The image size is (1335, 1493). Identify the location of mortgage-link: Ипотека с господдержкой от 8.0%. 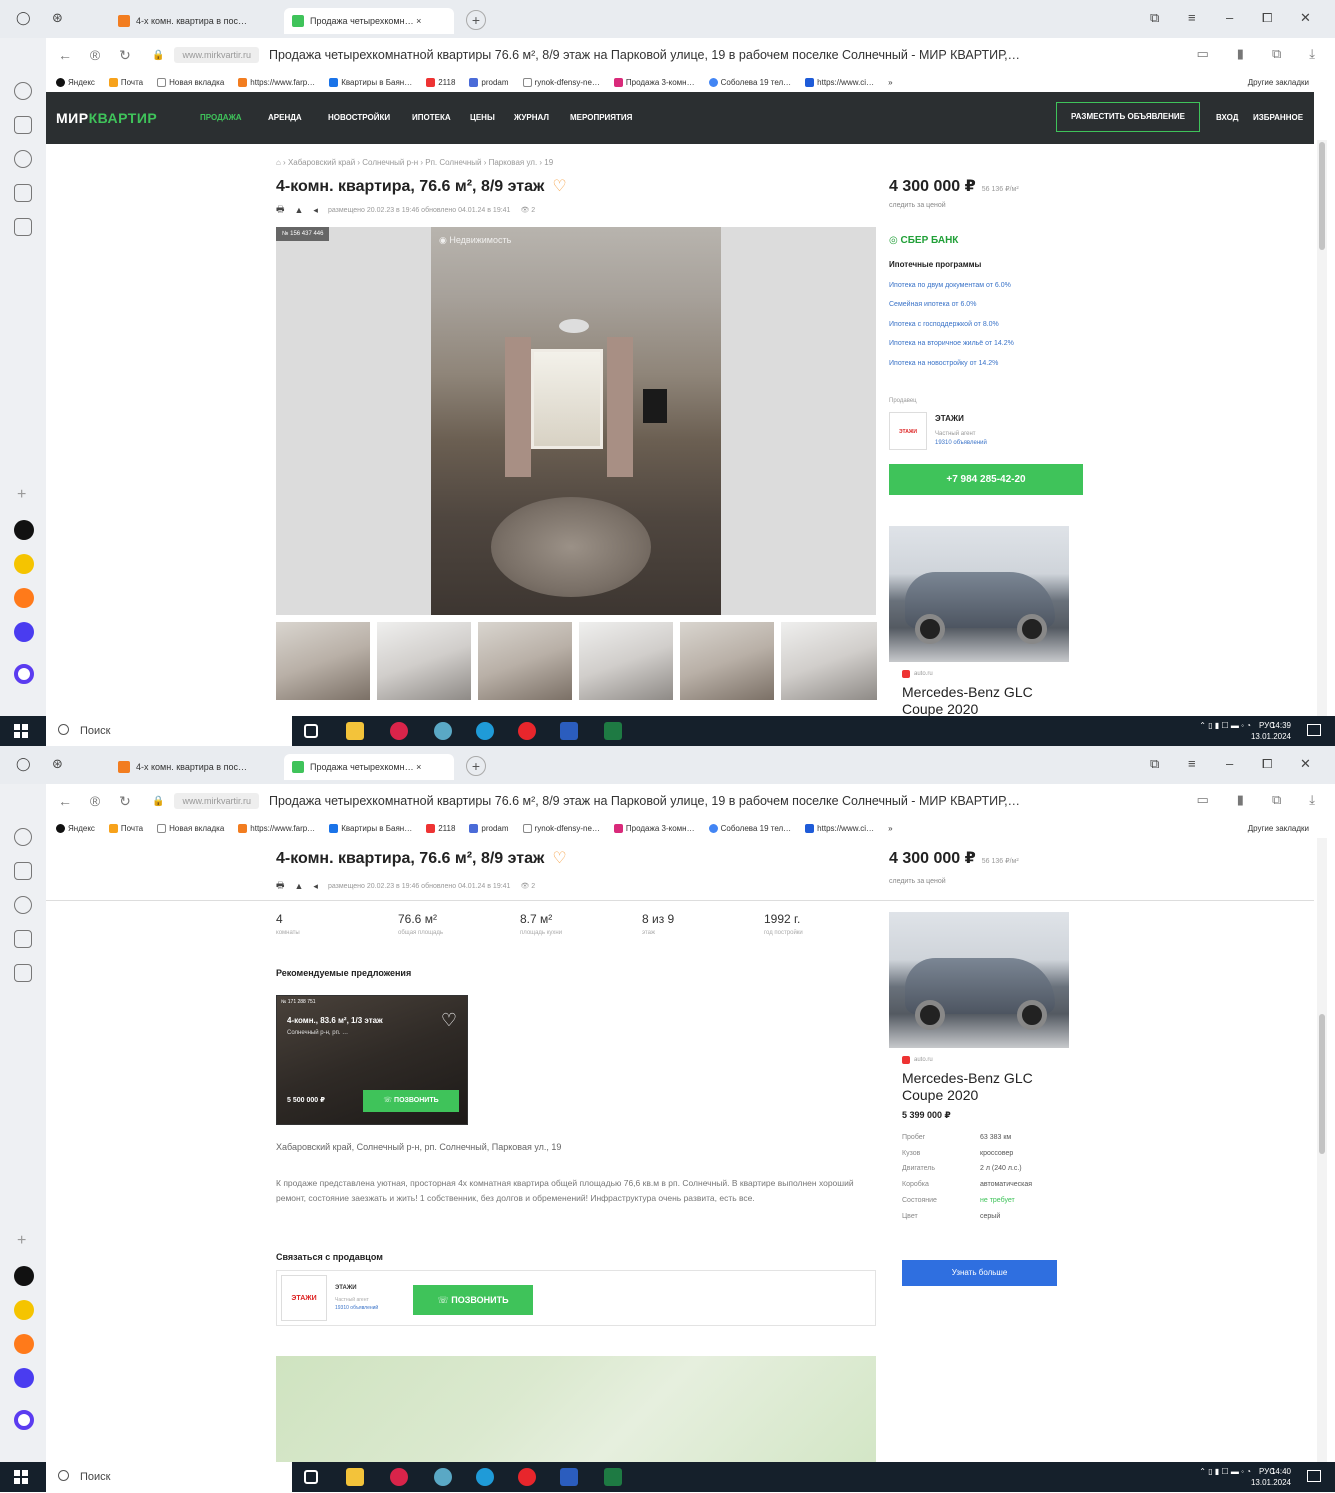
(944, 324).